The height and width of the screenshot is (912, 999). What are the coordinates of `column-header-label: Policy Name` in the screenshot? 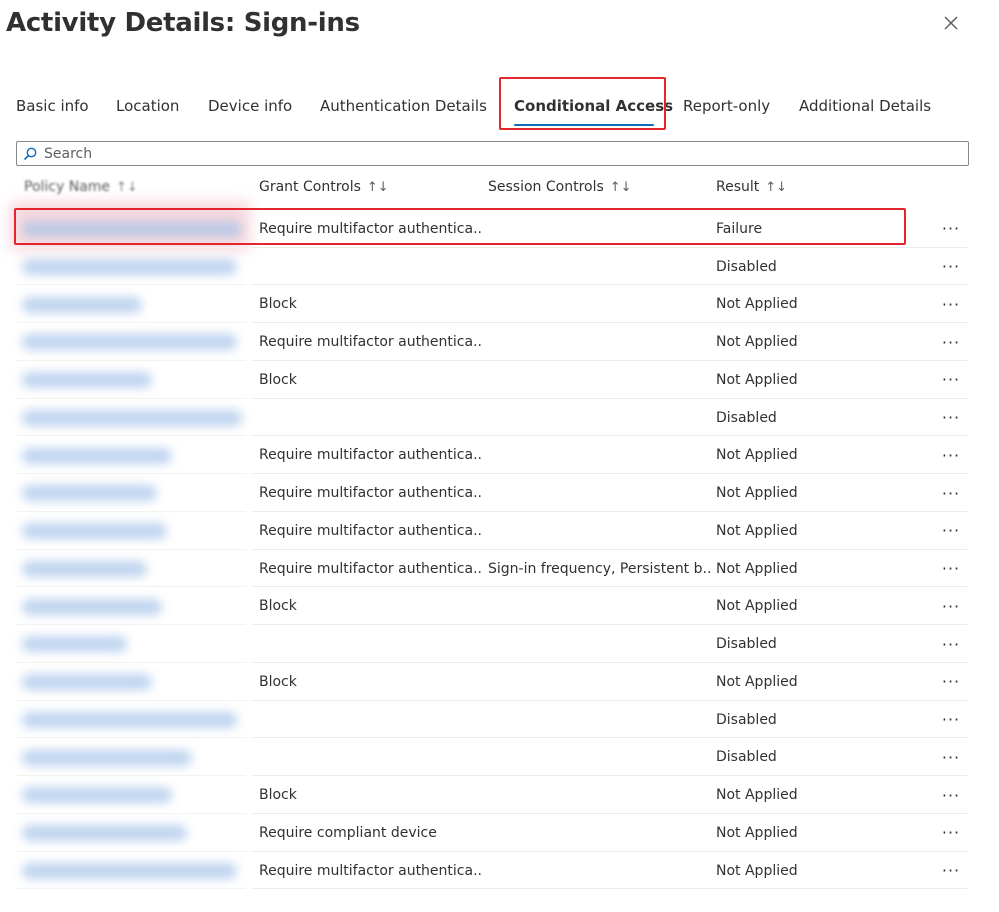 It's located at (67, 187).